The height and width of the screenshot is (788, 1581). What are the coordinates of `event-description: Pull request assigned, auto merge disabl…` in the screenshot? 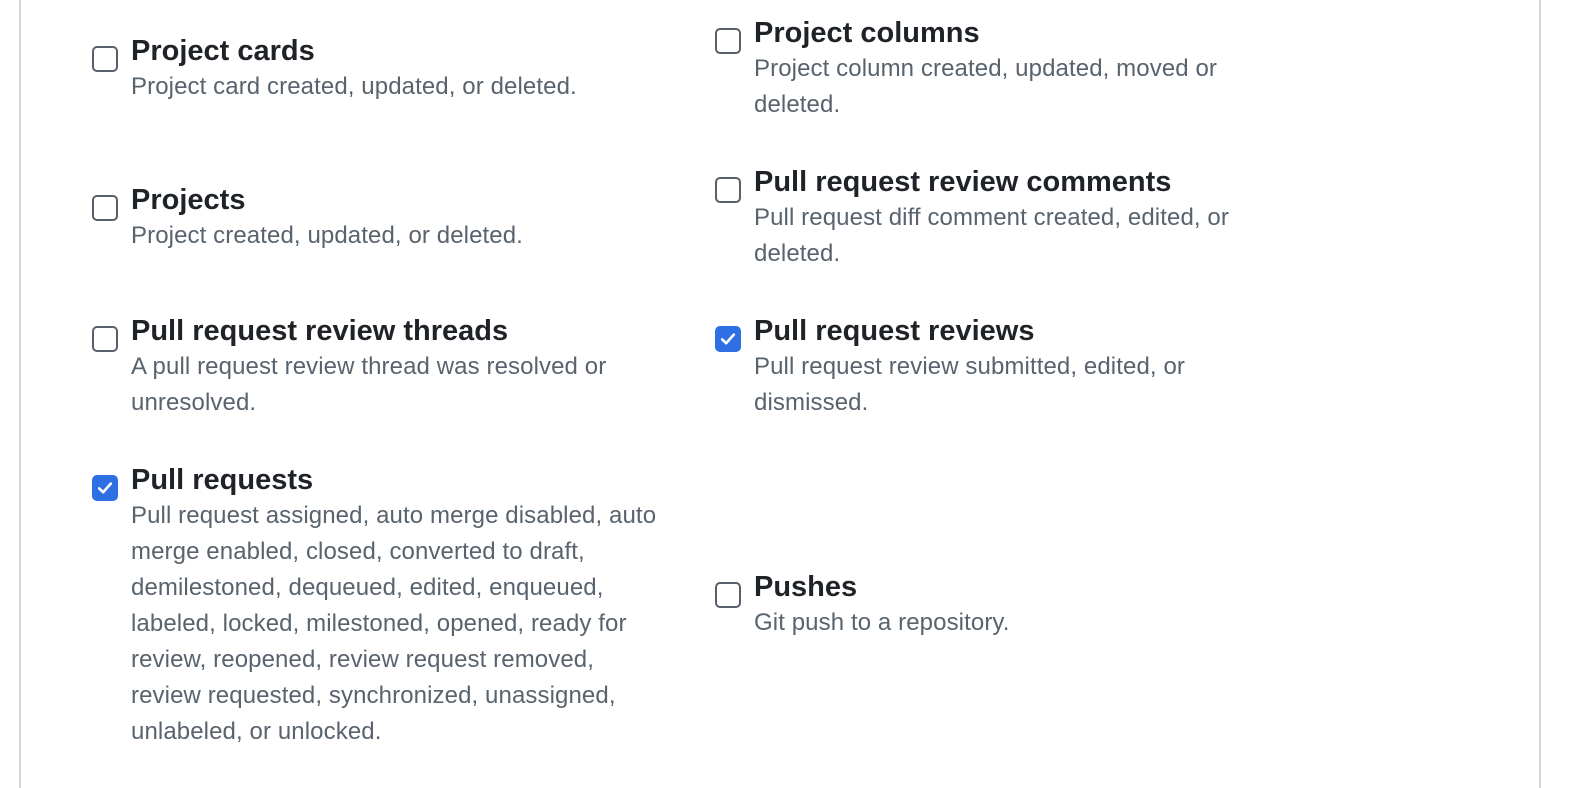 It's located at (393, 624).